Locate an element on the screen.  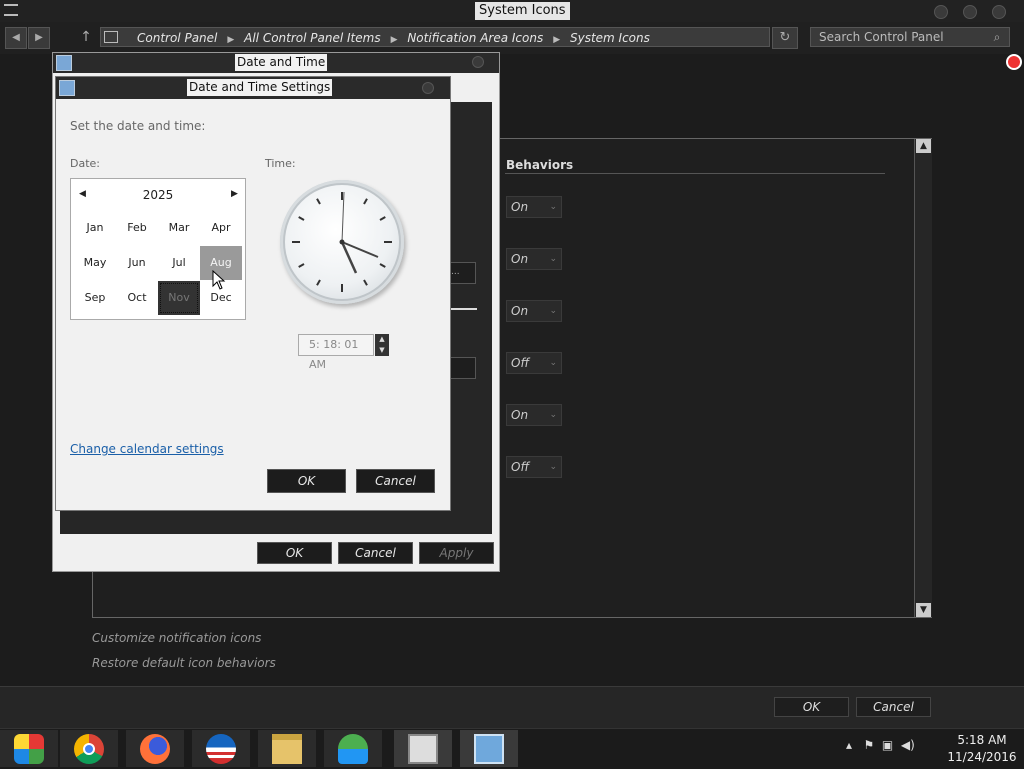
close-button is located at coordinates (999, 12).